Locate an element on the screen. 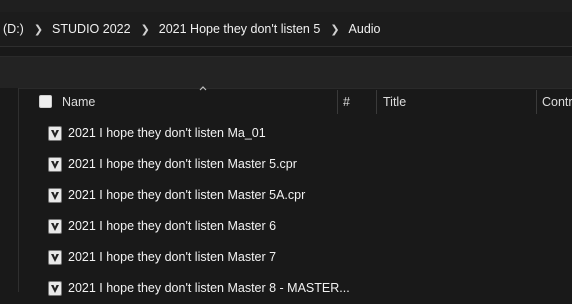 The height and width of the screenshot is (304, 572). breadcrumb-drive: (D:) is located at coordinates (13, 29).